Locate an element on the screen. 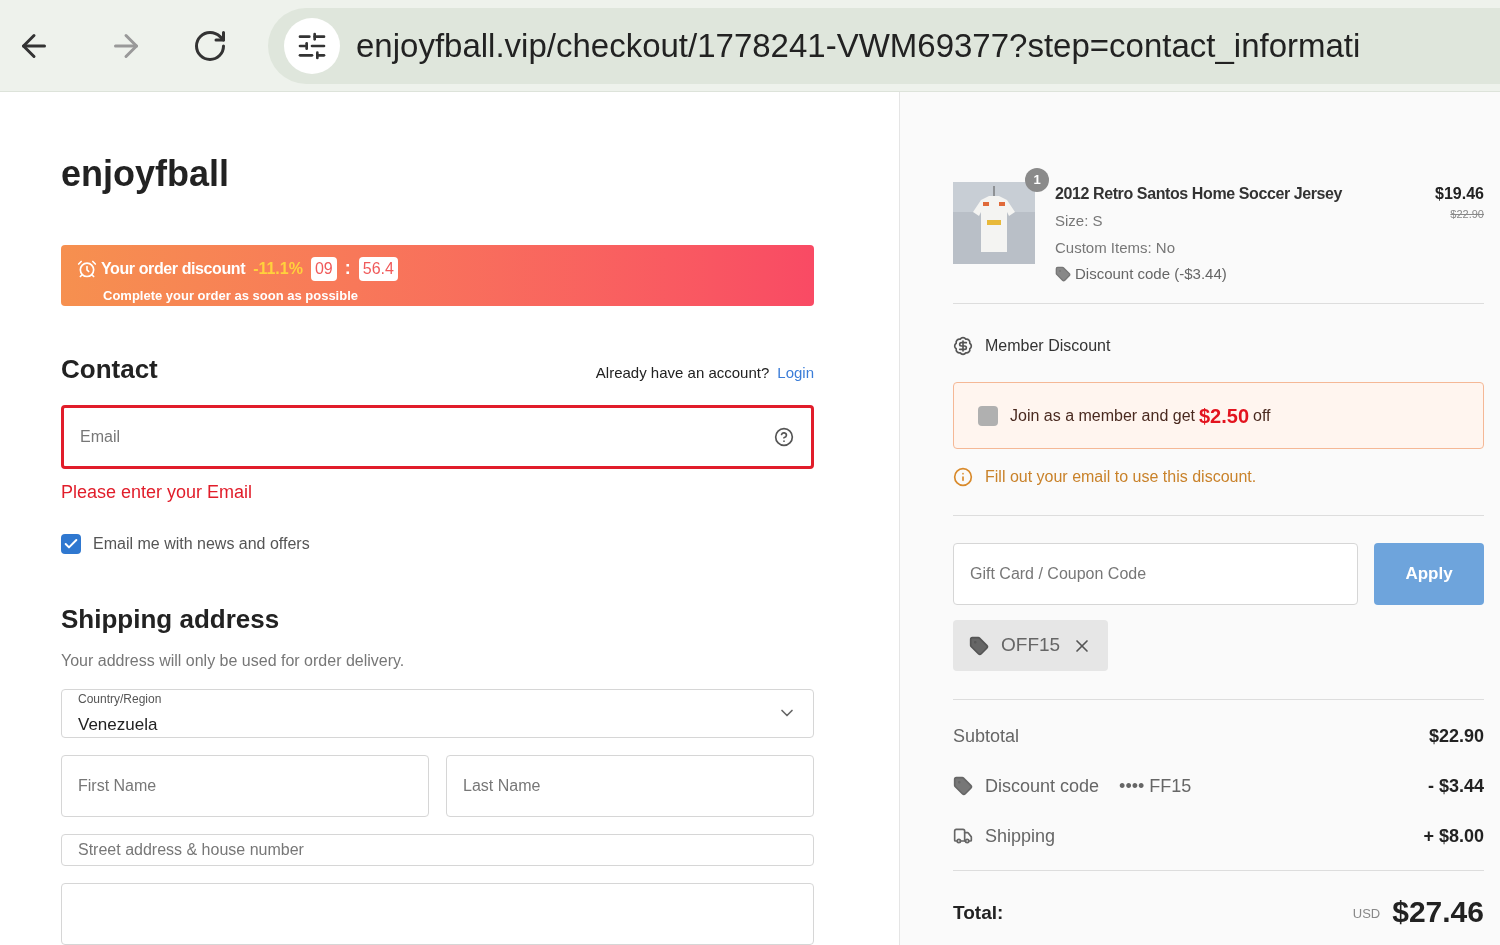  member-heading: Member Discount is located at coordinates (1048, 346).